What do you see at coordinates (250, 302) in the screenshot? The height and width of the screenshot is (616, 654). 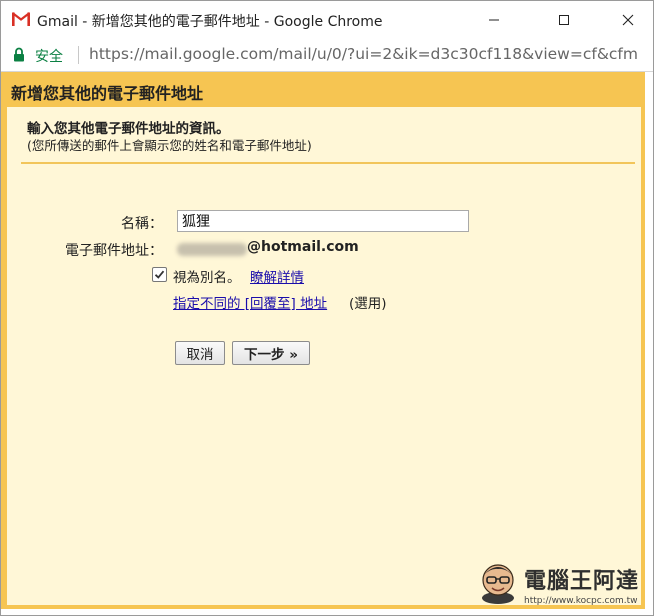 I see `reply-to-link: 指定不同的 [回覆至] 地址` at bounding box center [250, 302].